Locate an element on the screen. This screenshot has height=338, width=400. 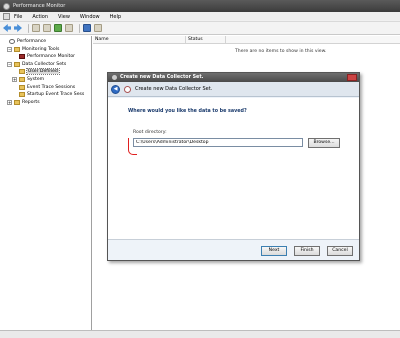
perf-icon is located at coordinates (12, 41).